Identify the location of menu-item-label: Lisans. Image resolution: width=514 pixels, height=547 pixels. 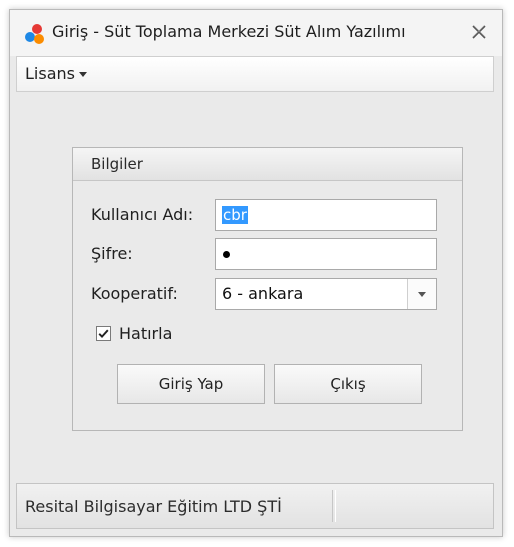
(50, 73).